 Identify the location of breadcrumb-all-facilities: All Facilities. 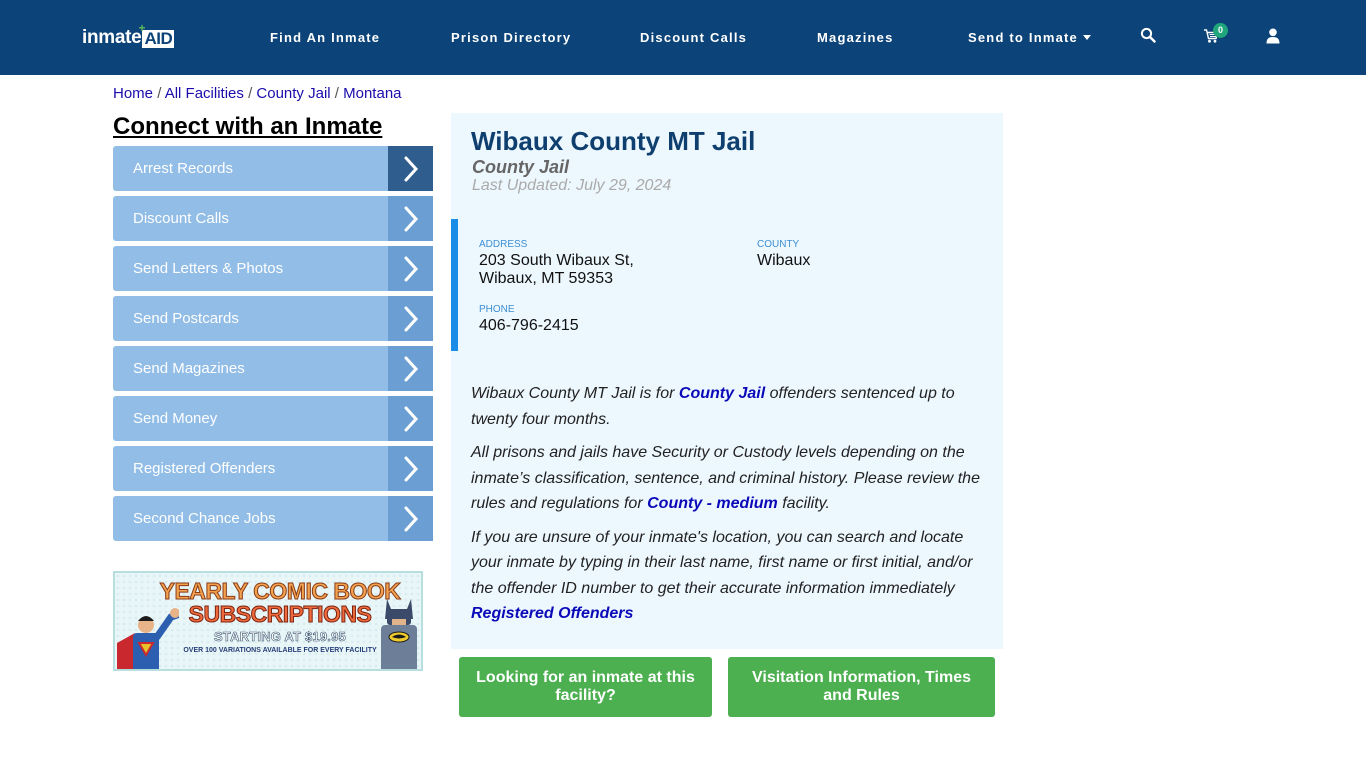
(204, 93).